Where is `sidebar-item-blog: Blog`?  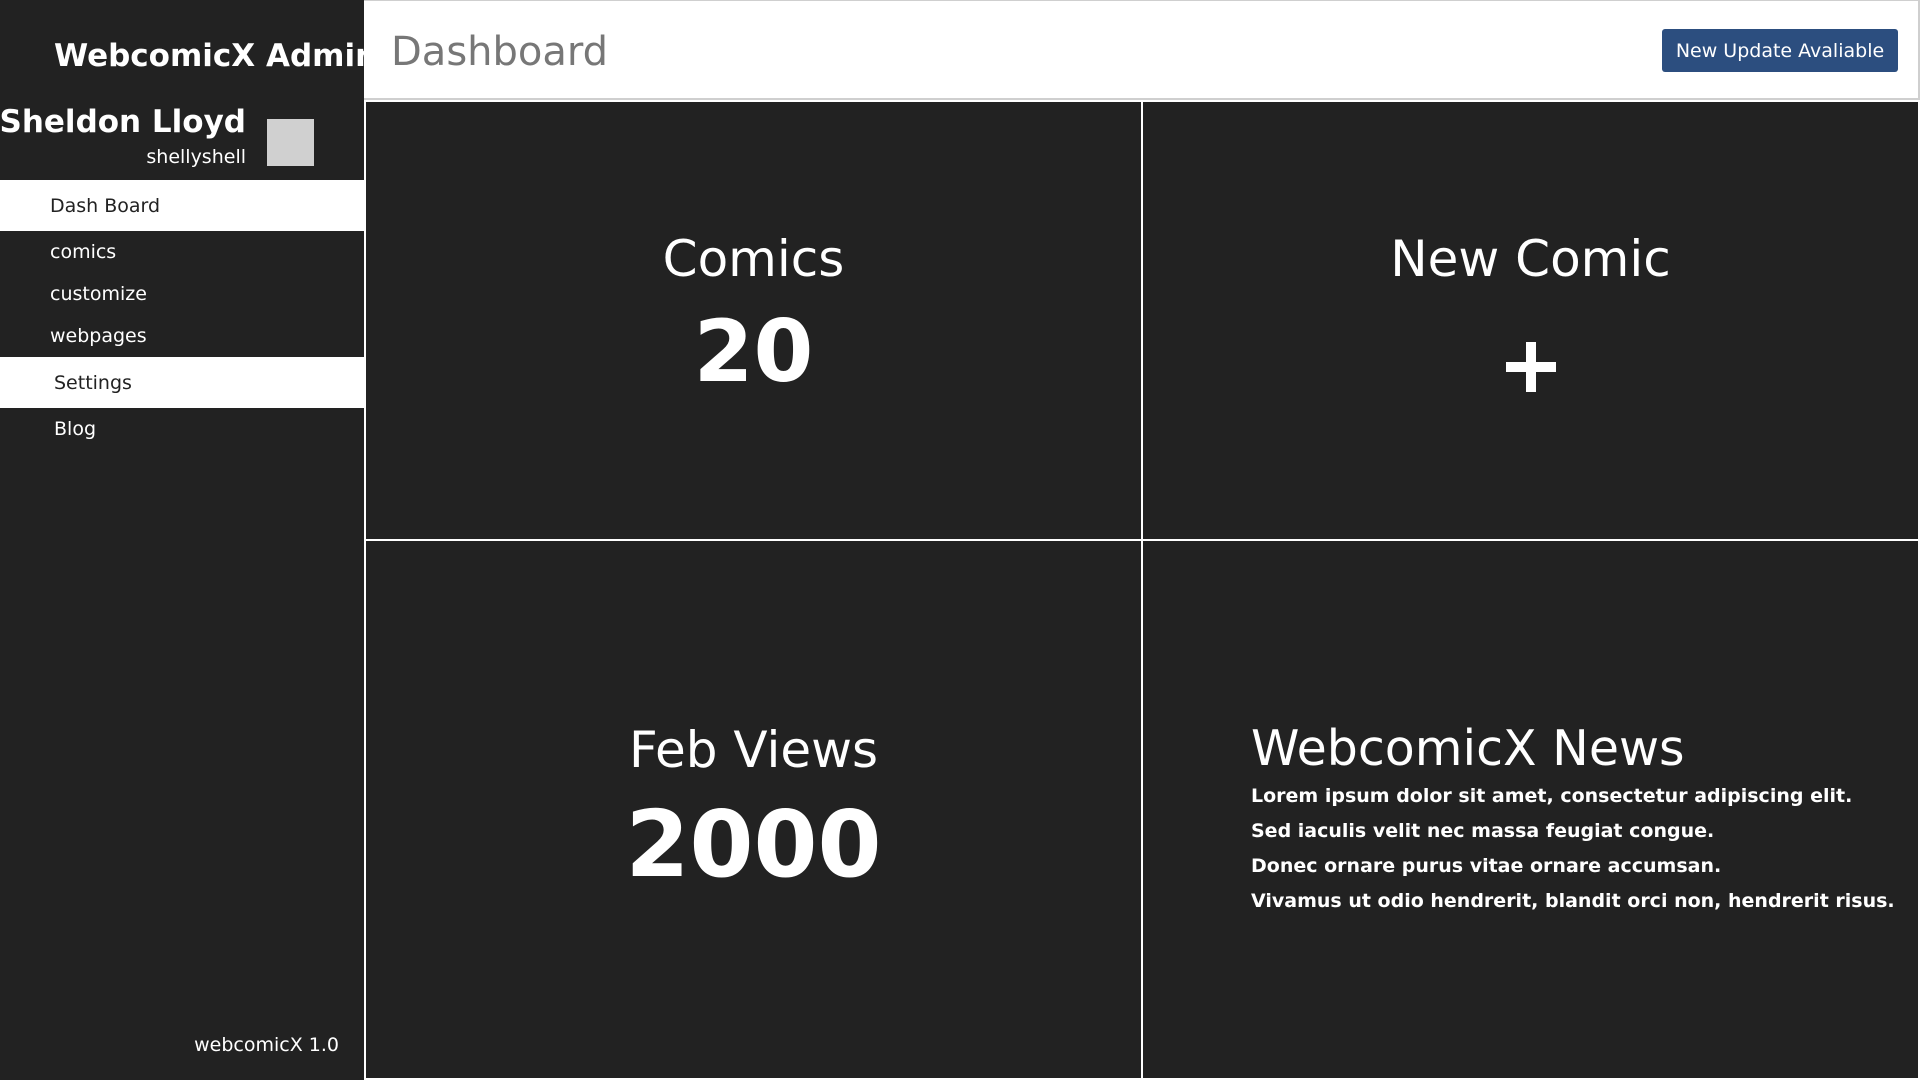
sidebar-item-blog: Blog is located at coordinates (182, 429).